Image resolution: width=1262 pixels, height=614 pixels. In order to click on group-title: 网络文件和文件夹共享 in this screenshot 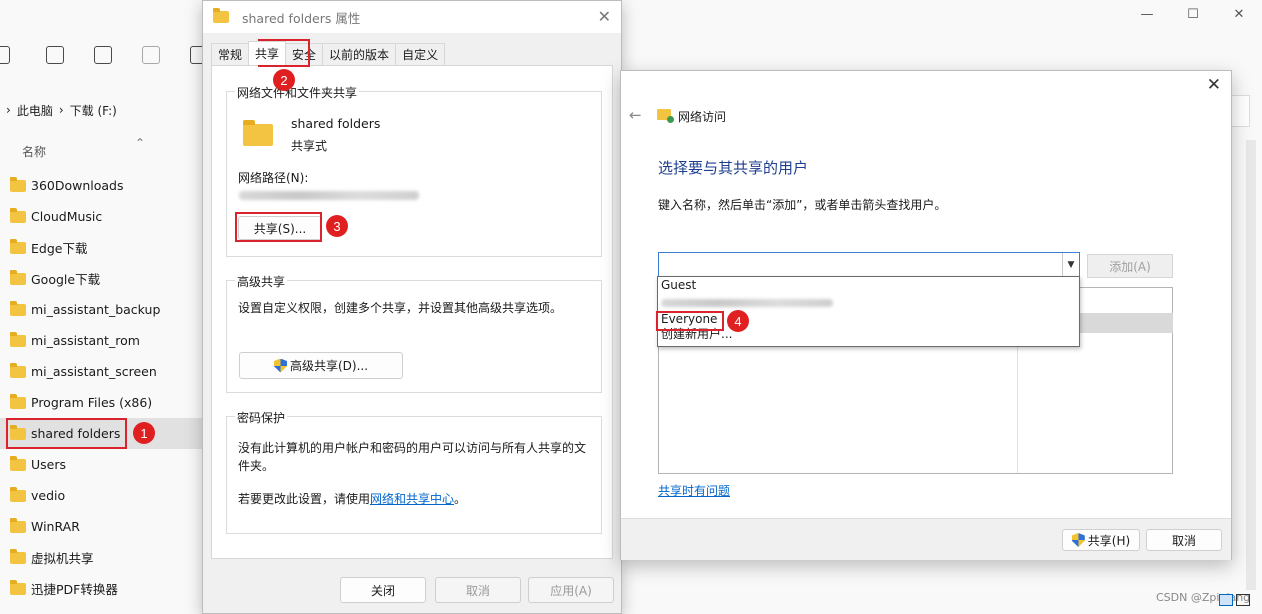, I will do `click(297, 92)`.